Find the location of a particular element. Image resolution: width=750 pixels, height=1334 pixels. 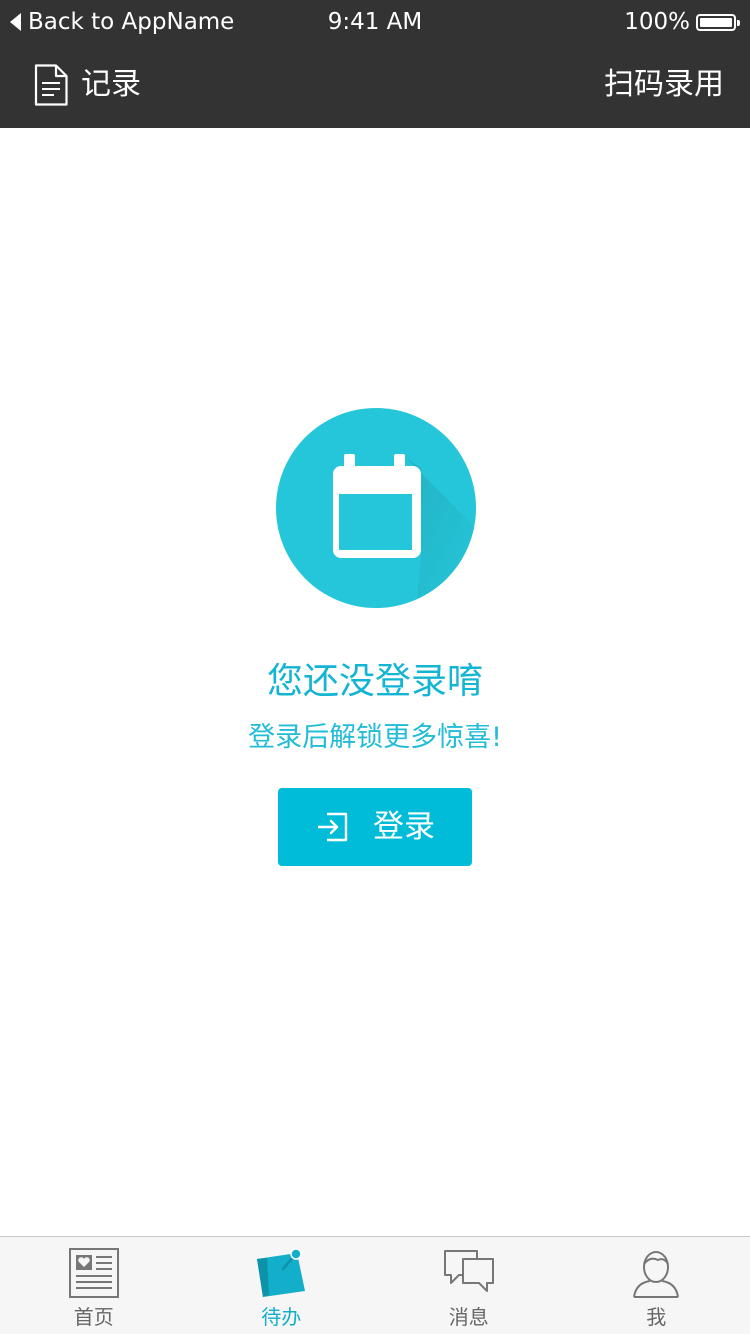

calendar-icon is located at coordinates (376, 508).